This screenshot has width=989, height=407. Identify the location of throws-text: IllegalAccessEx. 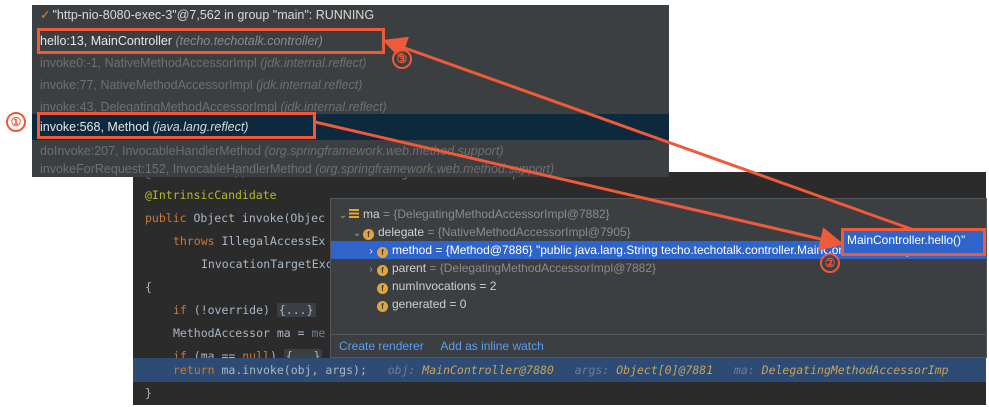
(270, 241).